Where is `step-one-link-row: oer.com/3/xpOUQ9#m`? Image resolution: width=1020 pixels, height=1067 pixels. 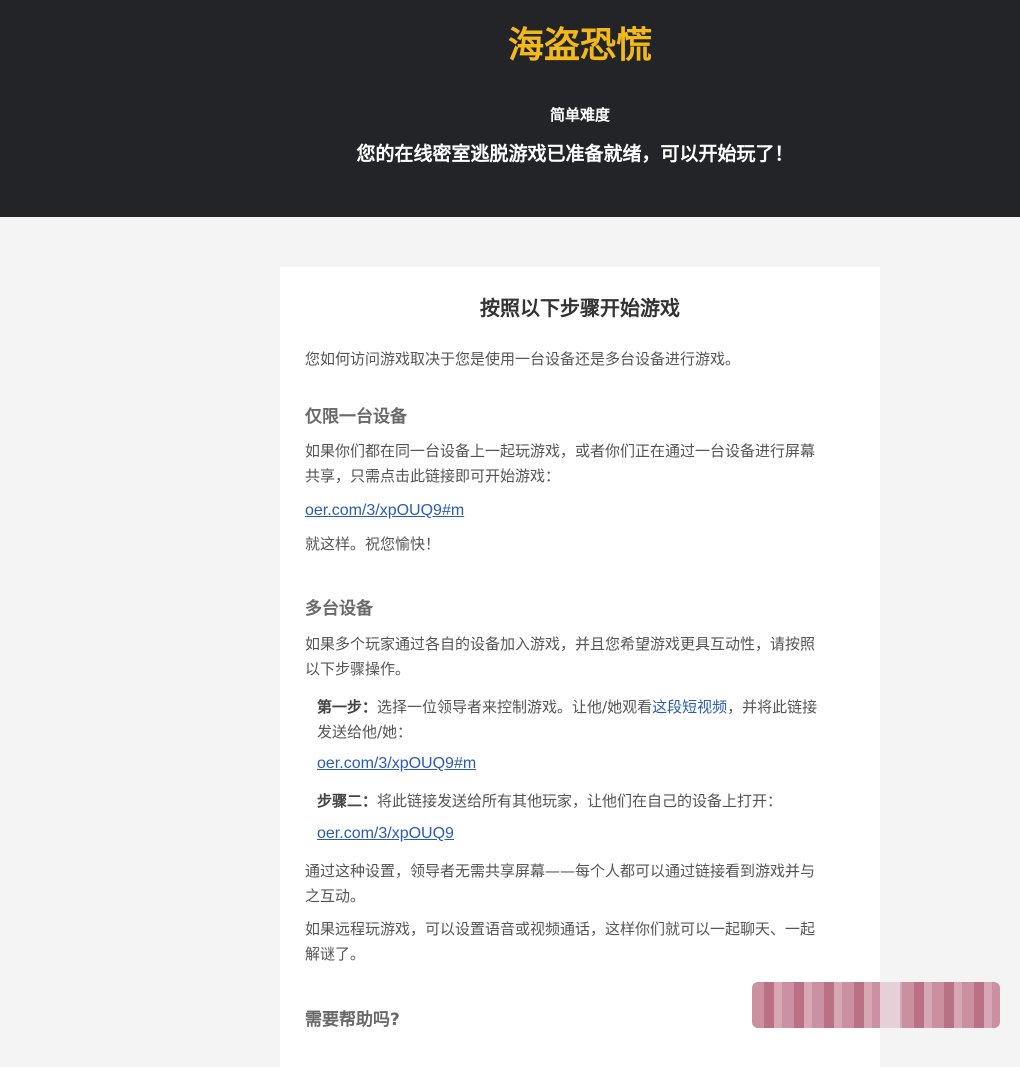
step-one-link-row: oer.com/3/xpOUQ9#m is located at coordinates (587, 763).